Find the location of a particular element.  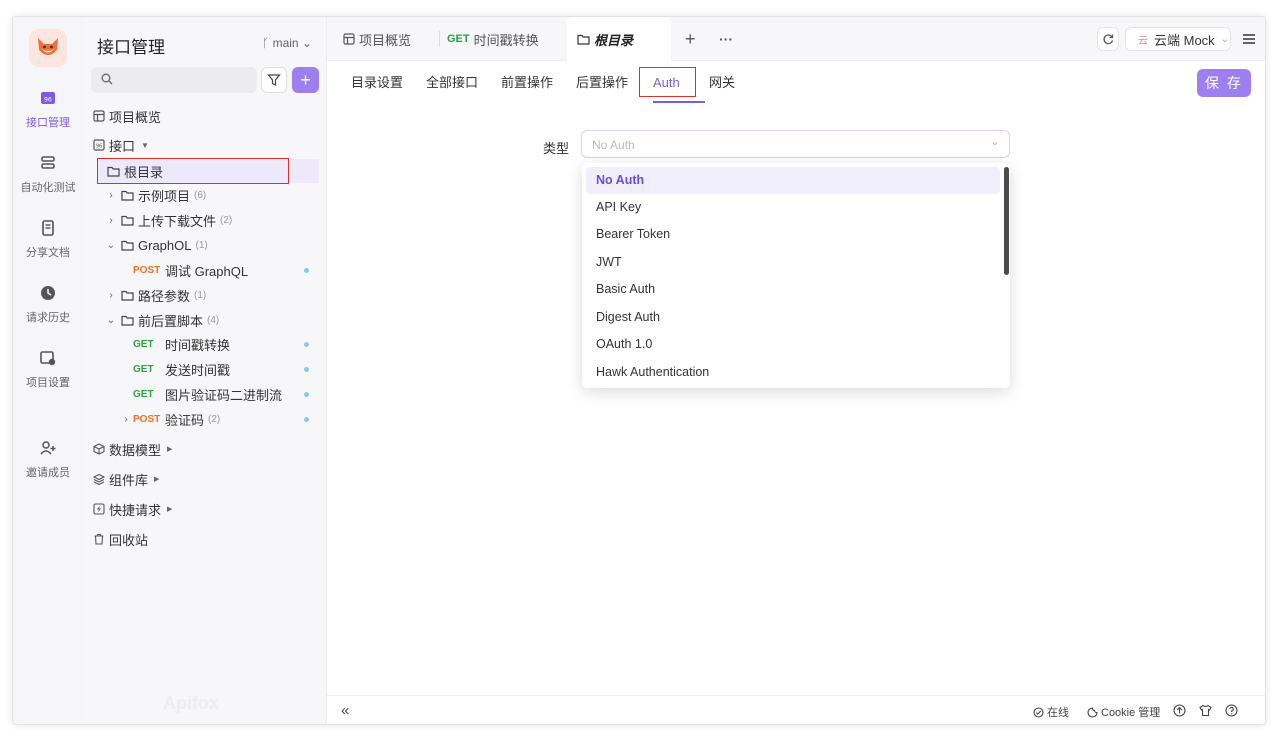

rail-item-api: 96 接口管理 is located at coordinates (48, 109).